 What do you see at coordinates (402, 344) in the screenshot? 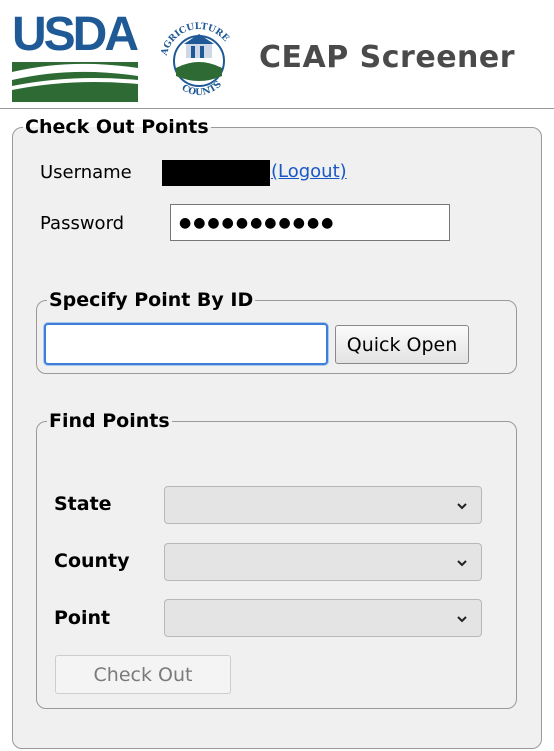
I see `quick-open-button: Quick Open` at bounding box center [402, 344].